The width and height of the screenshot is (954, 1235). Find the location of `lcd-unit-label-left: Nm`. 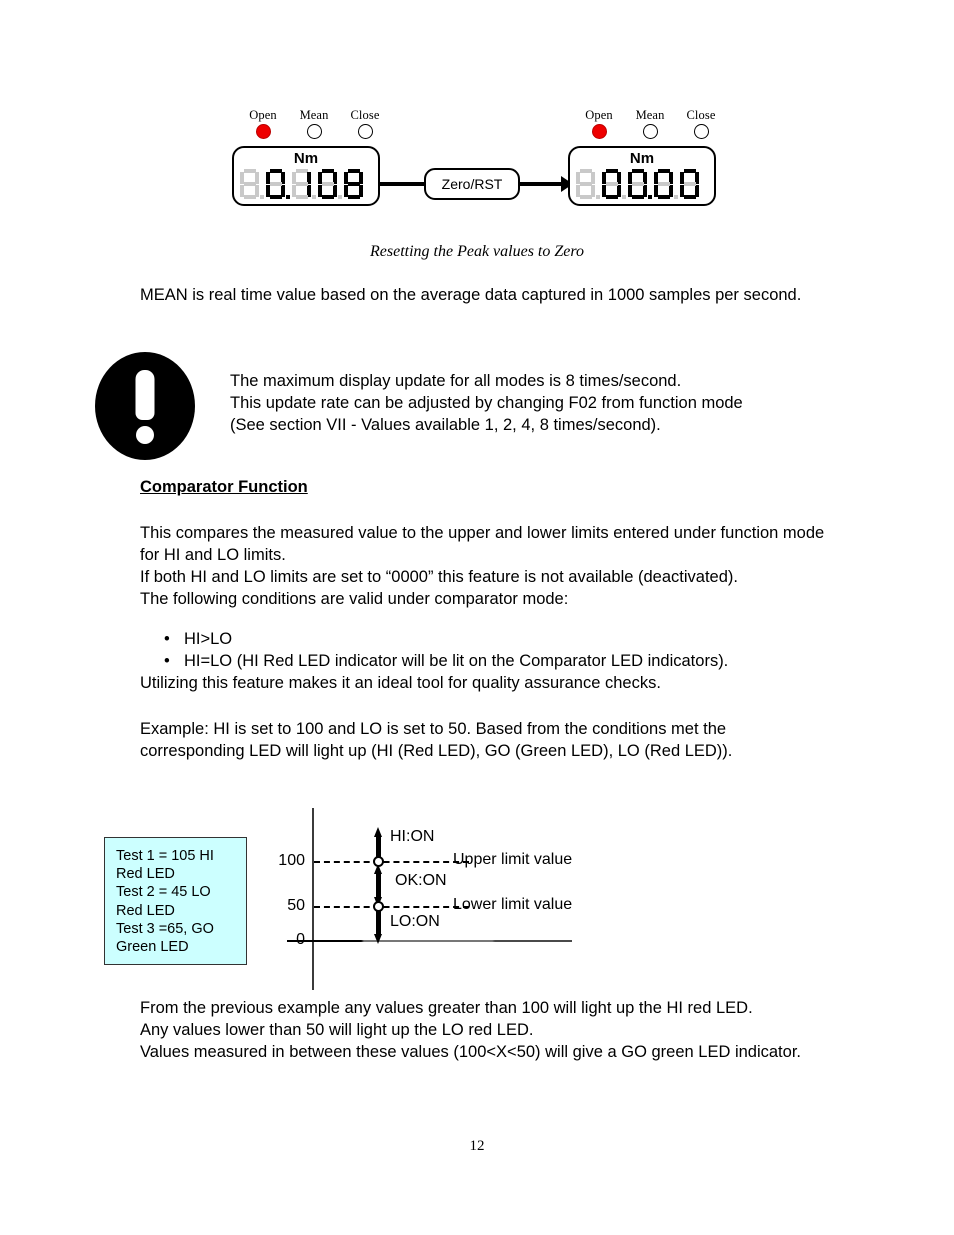

lcd-unit-label-left: Nm is located at coordinates (306, 158).